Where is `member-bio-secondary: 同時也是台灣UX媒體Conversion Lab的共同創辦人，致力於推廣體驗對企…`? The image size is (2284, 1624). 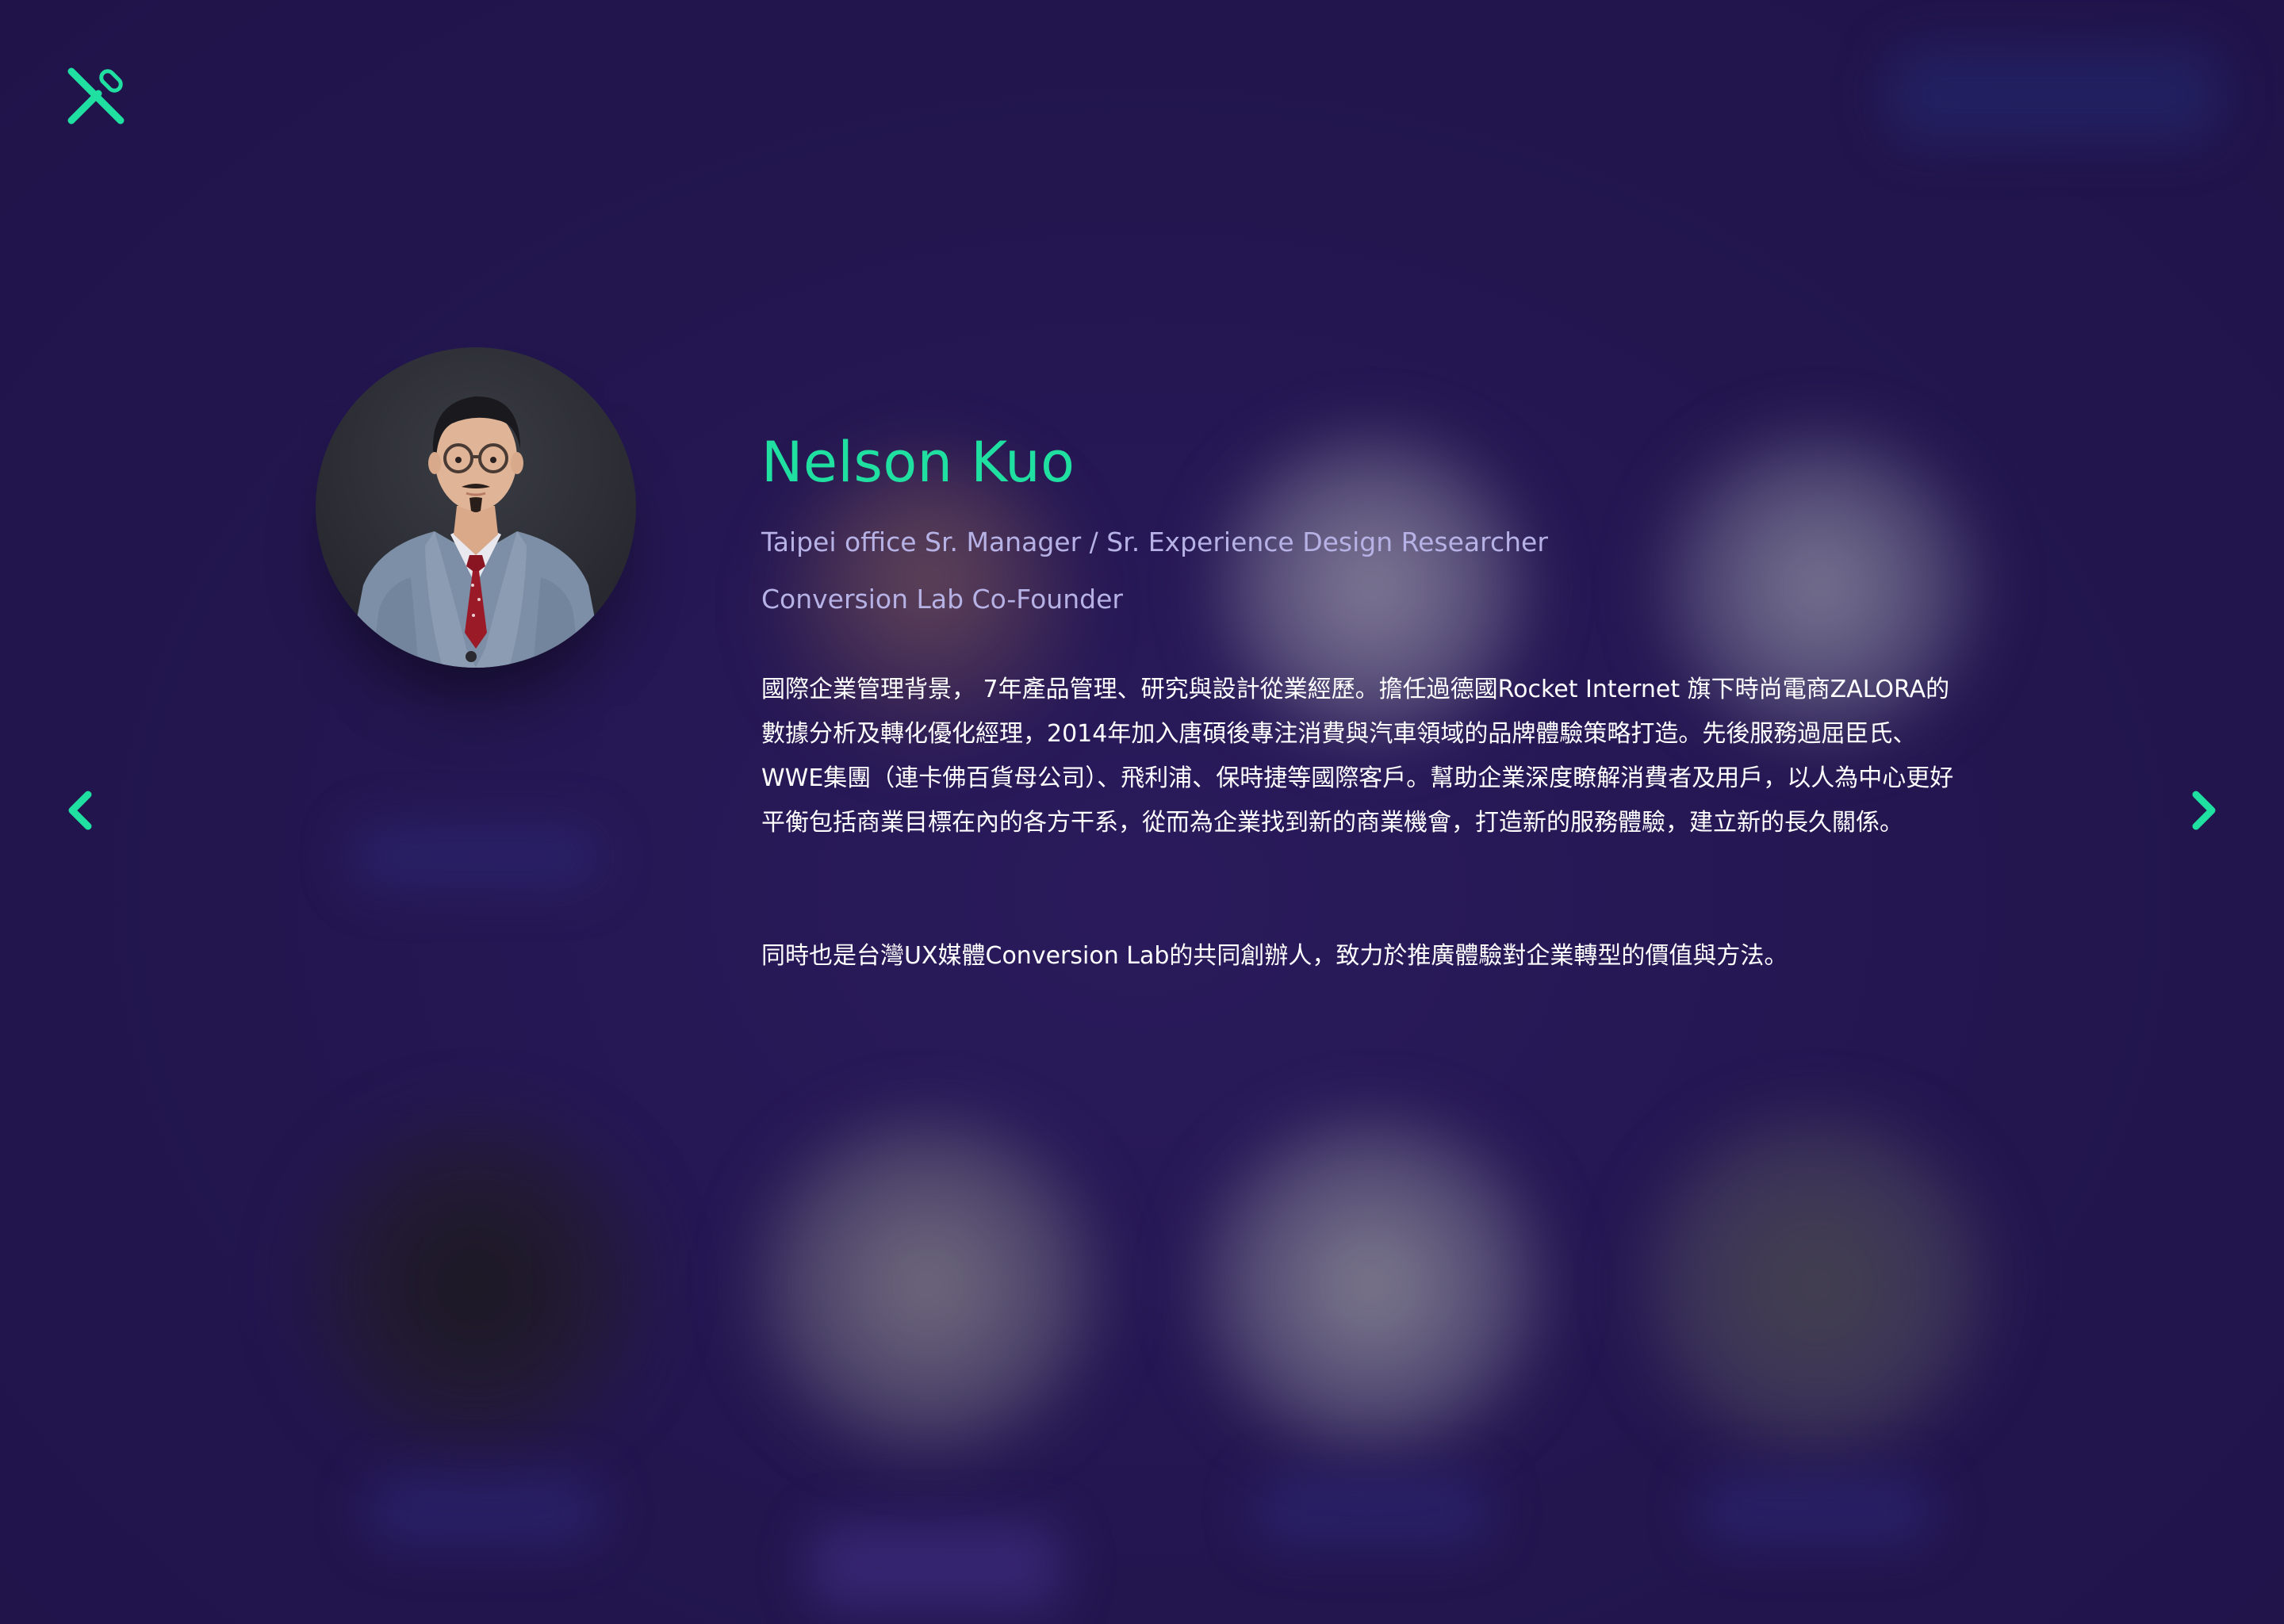 member-bio-secondary: 同時也是台灣UX媒體Conversion Lab的共同創辦人，致力於推廣體驗對企… is located at coordinates (1274, 956).